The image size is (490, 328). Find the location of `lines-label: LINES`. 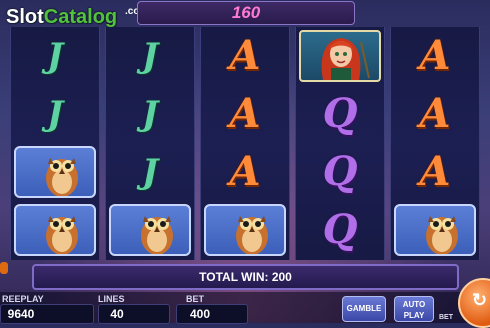

lines-label: LINES is located at coordinates (111, 299).